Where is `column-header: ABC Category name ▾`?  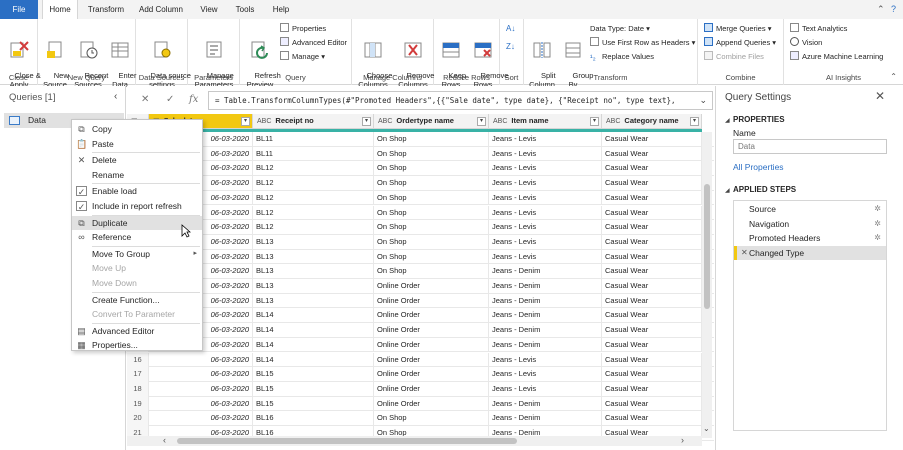 column-header: ABC Category name ▾ is located at coordinates (652, 121).